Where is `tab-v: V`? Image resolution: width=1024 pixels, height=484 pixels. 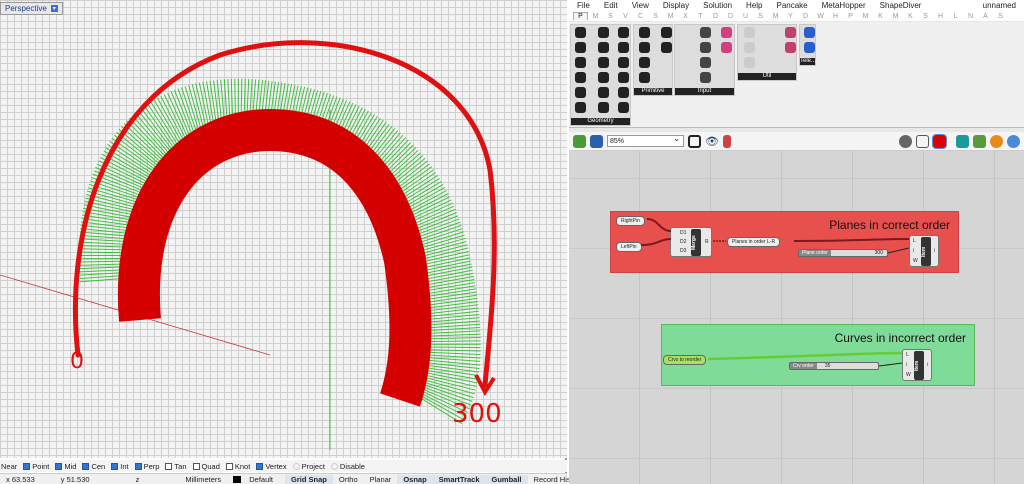 tab-v: V is located at coordinates (625, 16).